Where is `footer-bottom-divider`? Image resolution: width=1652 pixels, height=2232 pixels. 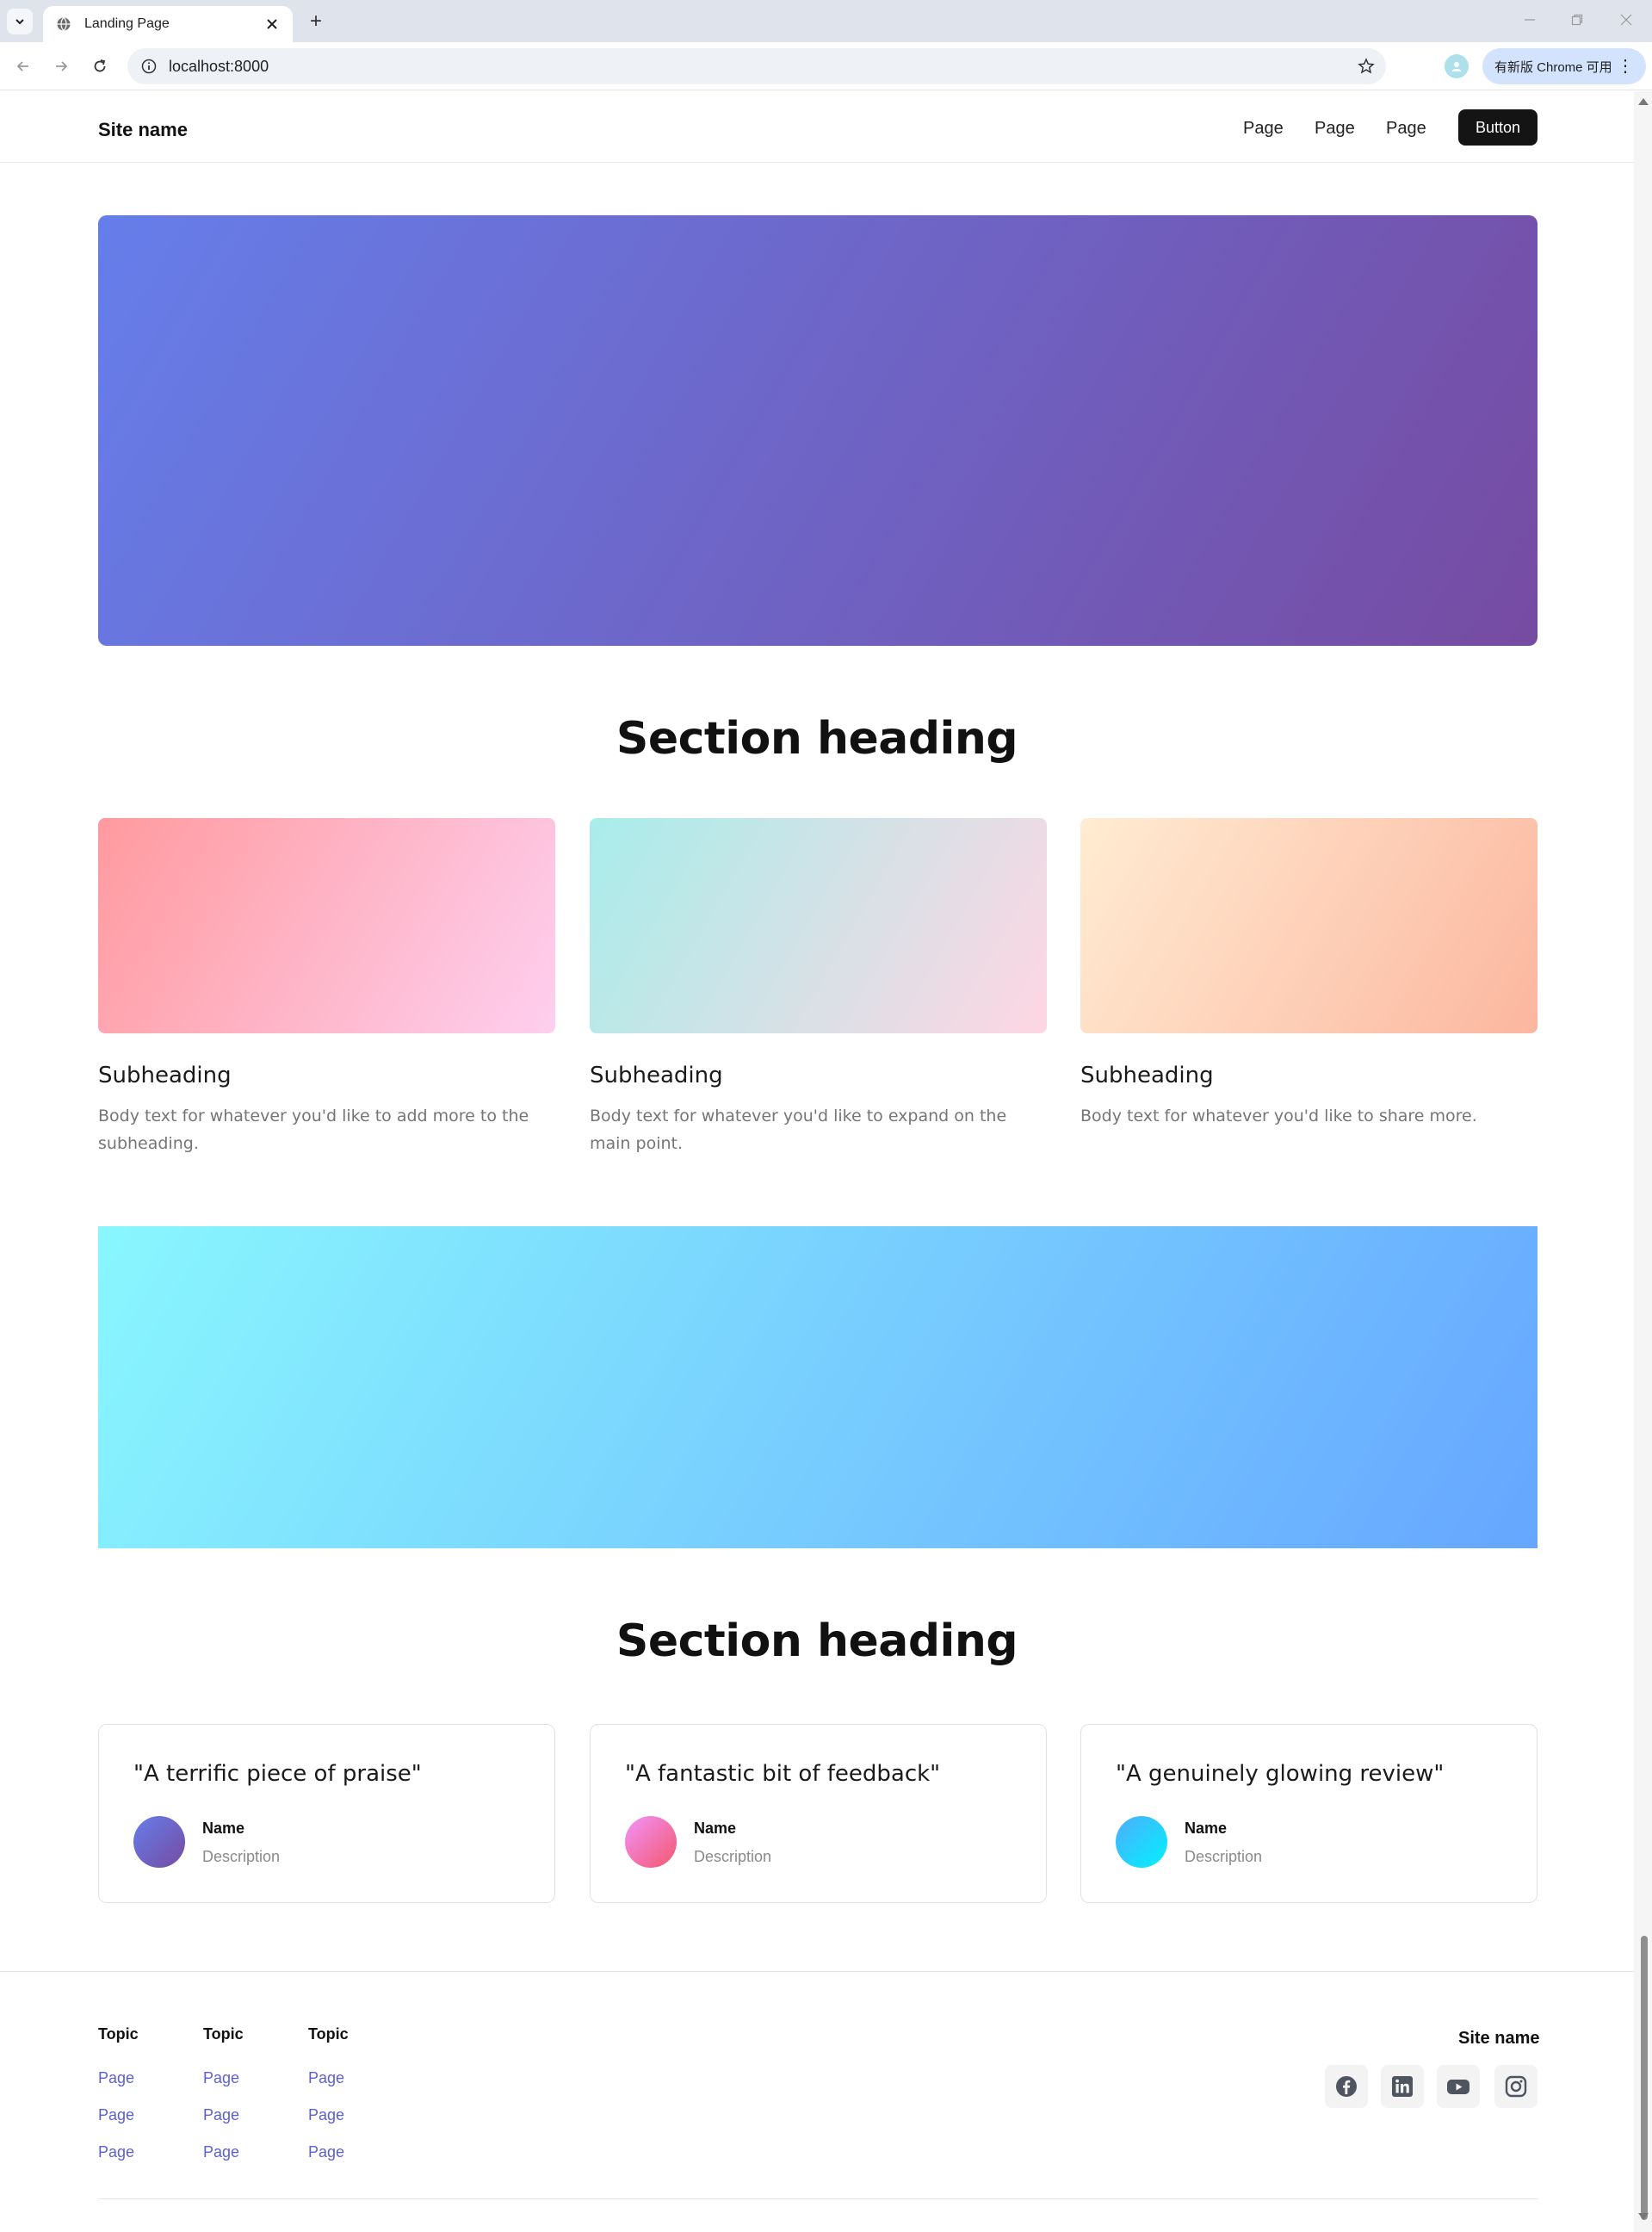 footer-bottom-divider is located at coordinates (818, 2199).